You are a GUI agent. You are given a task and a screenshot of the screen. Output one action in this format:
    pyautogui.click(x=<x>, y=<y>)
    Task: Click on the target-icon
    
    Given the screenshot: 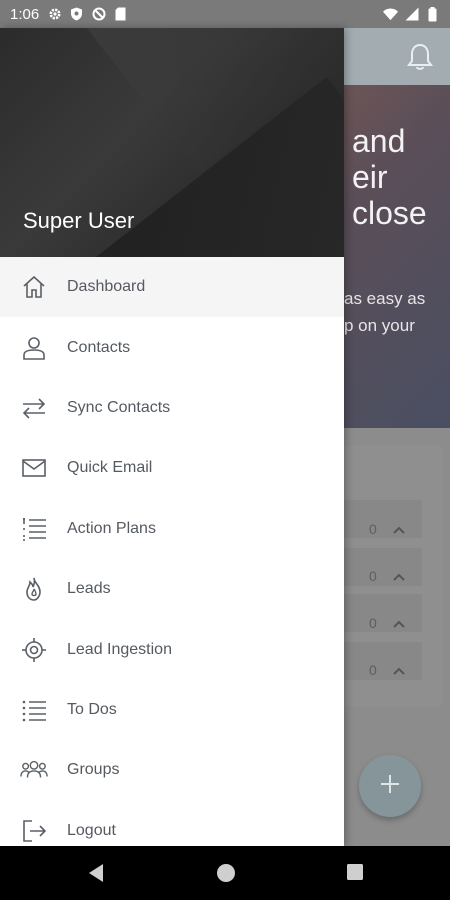 What is the action you would take?
    pyautogui.click(x=34, y=650)
    